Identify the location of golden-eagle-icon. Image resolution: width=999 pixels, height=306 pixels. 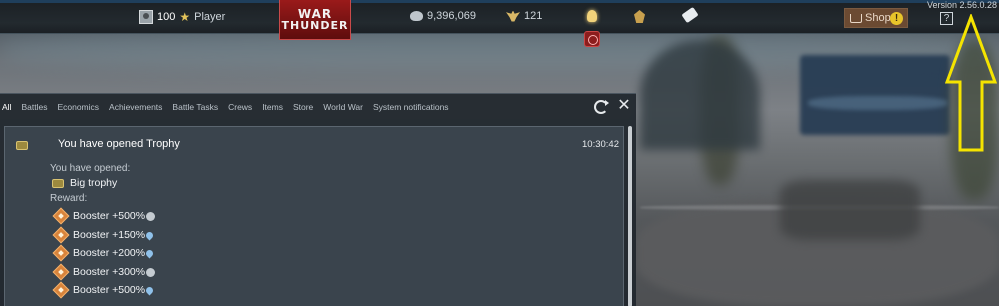
(513, 16).